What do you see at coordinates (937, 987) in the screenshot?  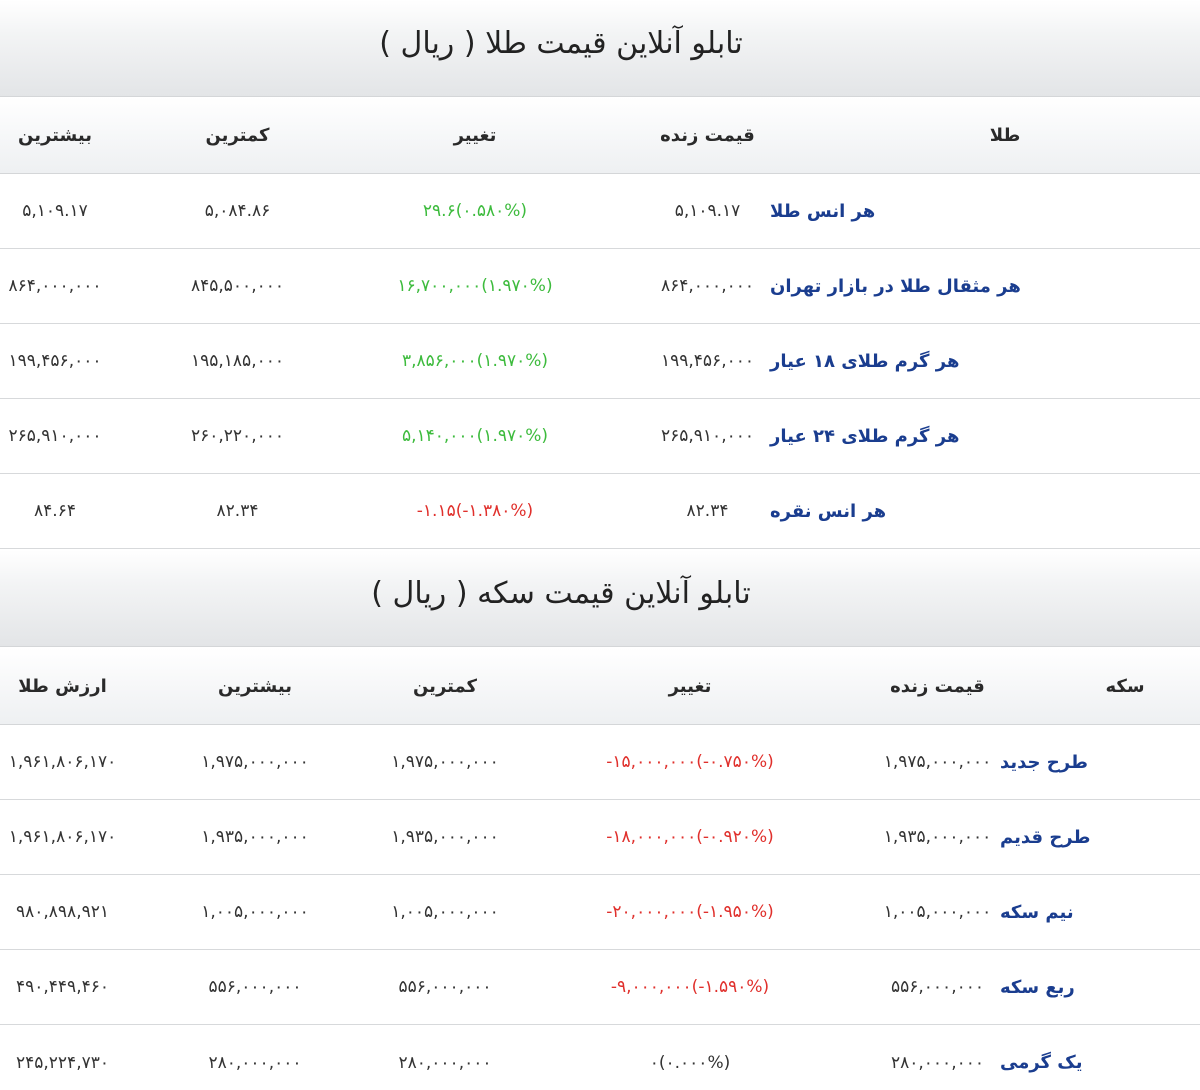 I see `coin-row-live-price: ۵۵۶,۰۰۰,۰۰۰` at bounding box center [937, 987].